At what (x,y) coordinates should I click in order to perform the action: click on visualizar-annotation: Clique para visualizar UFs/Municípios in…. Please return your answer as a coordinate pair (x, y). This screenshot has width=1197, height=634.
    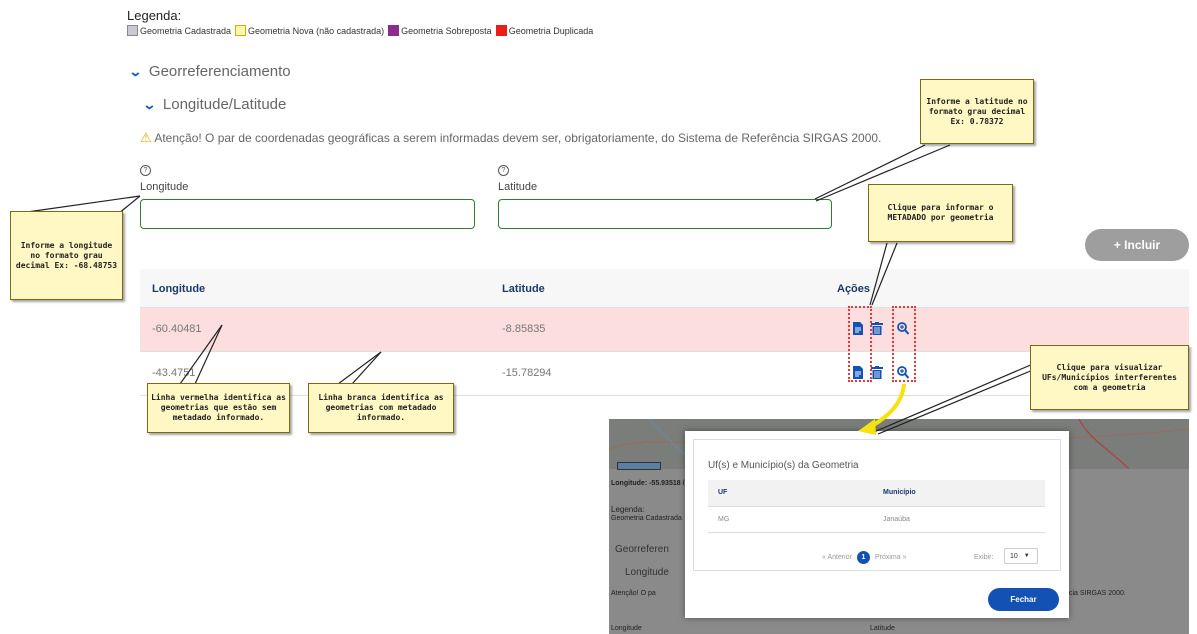
    Looking at the image, I should click on (1109, 377).